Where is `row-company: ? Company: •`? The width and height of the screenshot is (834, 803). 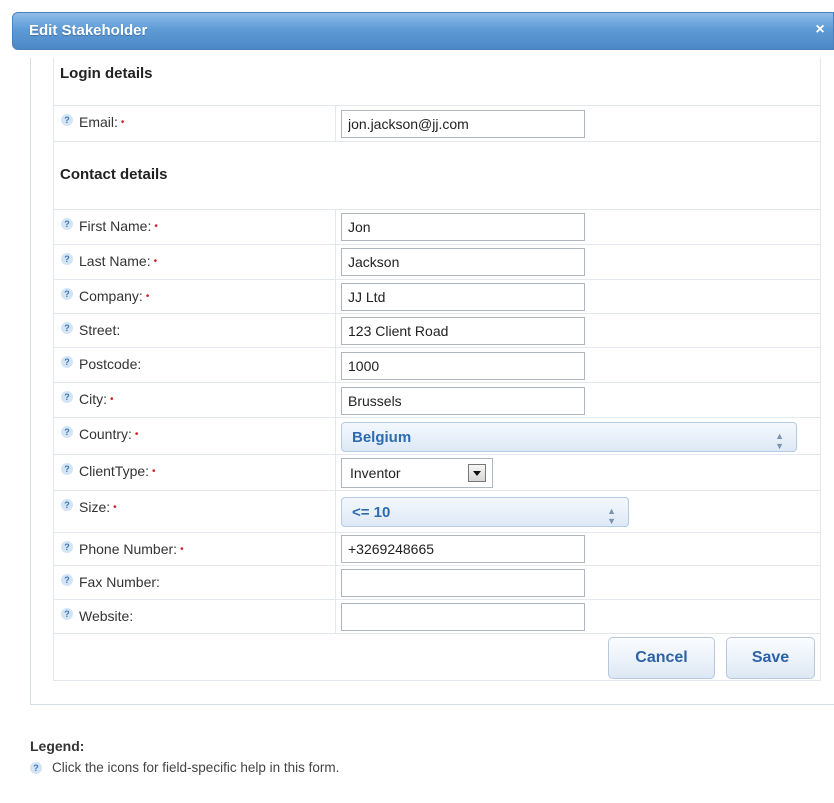 row-company: ? Company: • is located at coordinates (437, 296).